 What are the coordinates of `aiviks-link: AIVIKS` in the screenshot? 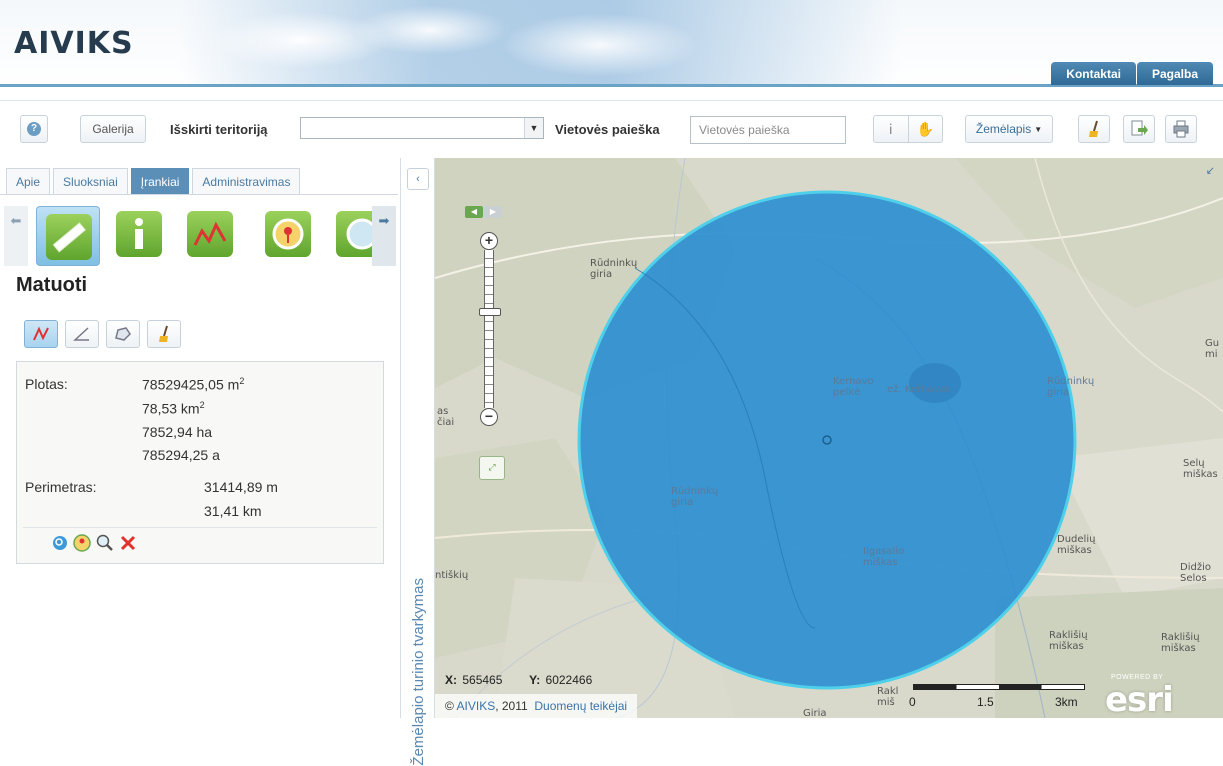 It's located at (476, 706).